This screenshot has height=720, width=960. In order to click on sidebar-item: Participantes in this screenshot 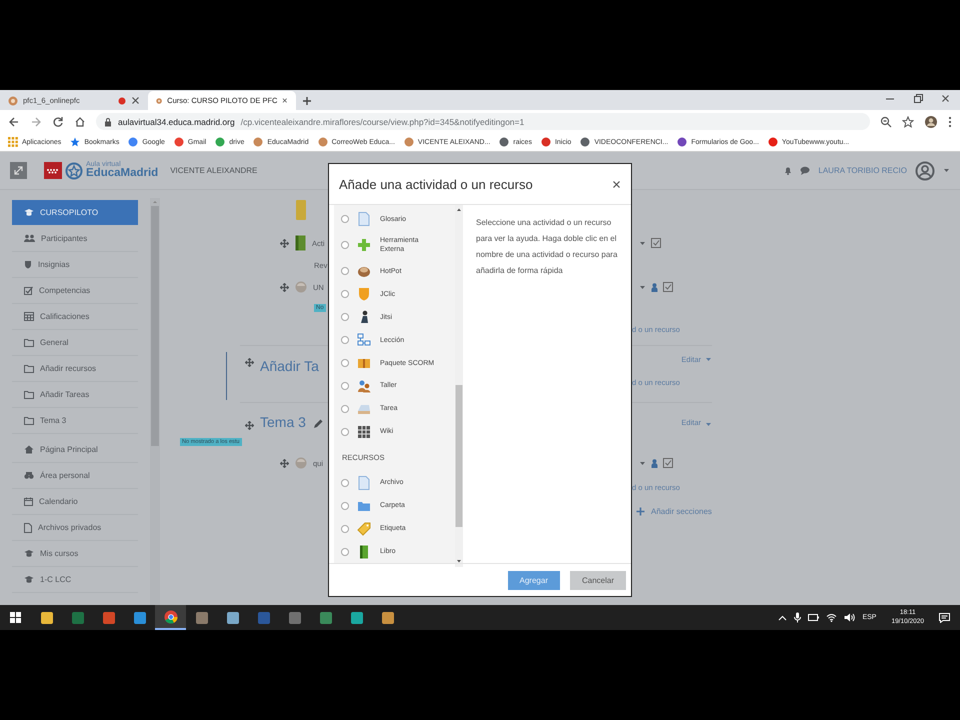, I will do `click(75, 239)`.